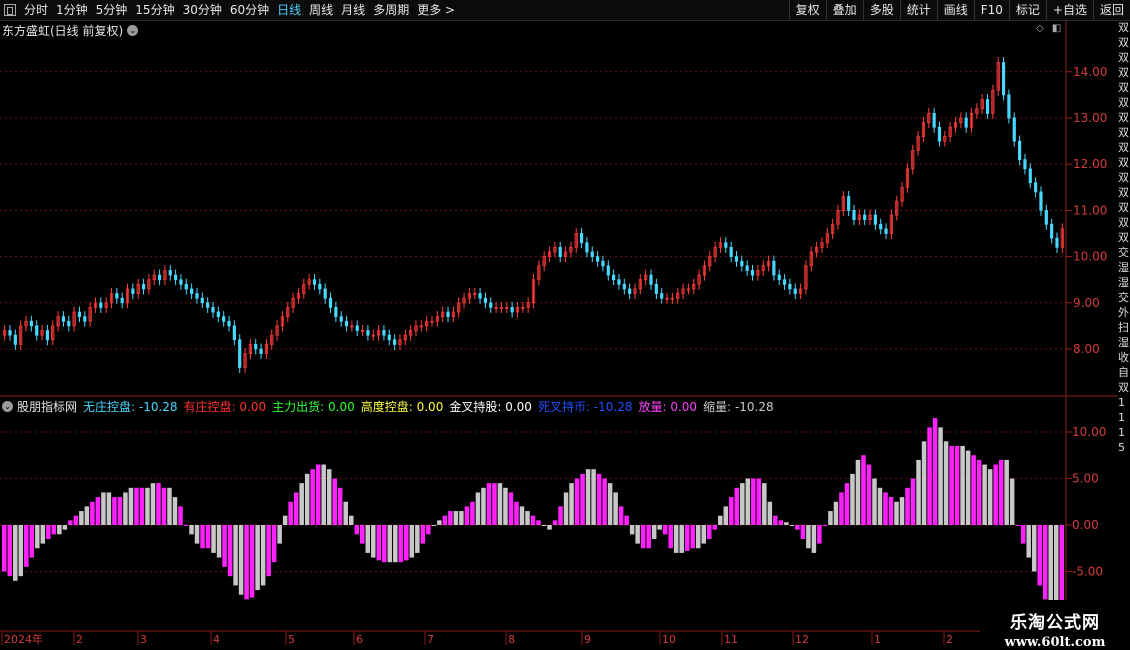 Image resolution: width=1130 pixels, height=650 pixels. Describe the element at coordinates (516, 407) in the screenshot. I see `indicator-value-4: 0.00` at that location.